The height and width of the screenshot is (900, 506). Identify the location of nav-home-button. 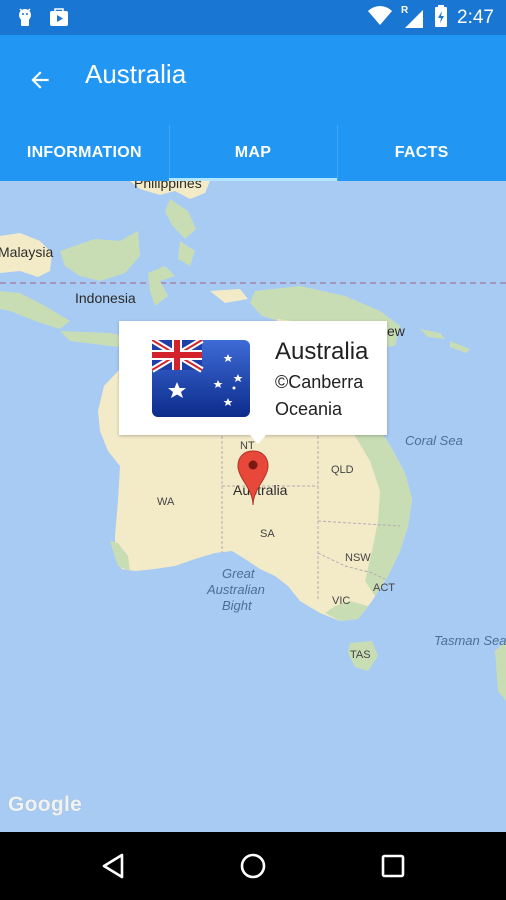
(253, 866).